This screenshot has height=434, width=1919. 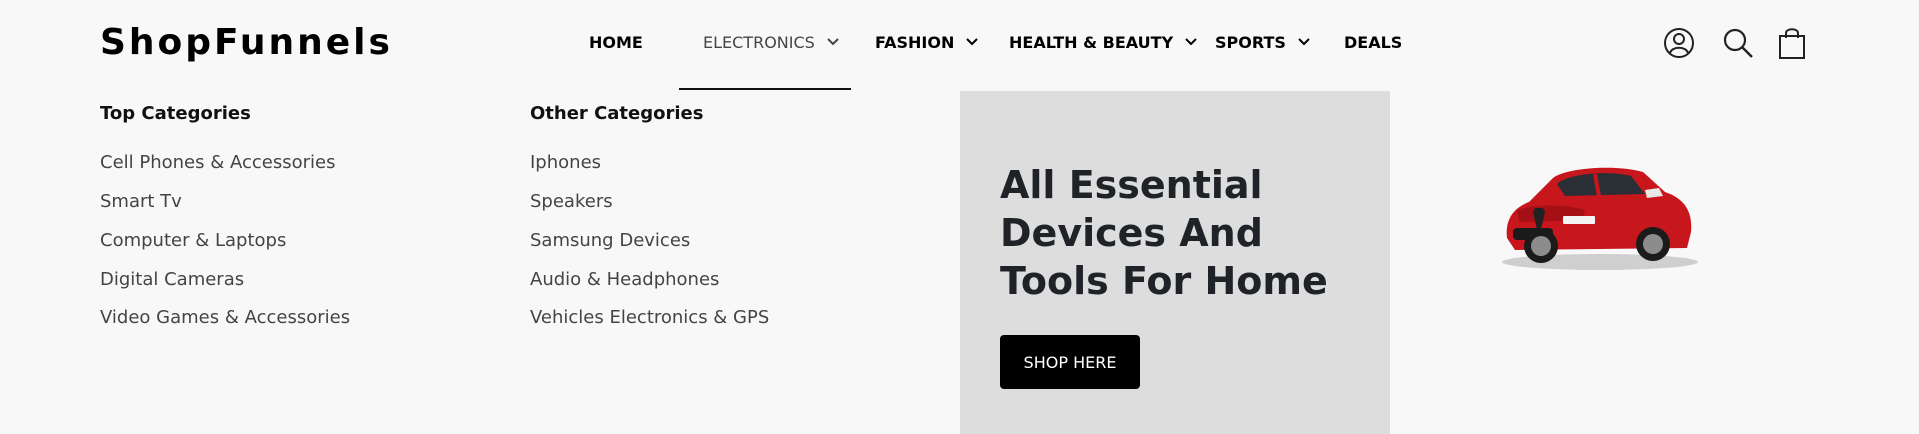 What do you see at coordinates (1070, 362) in the screenshot?
I see `shop-here-button: SHOP HERE` at bounding box center [1070, 362].